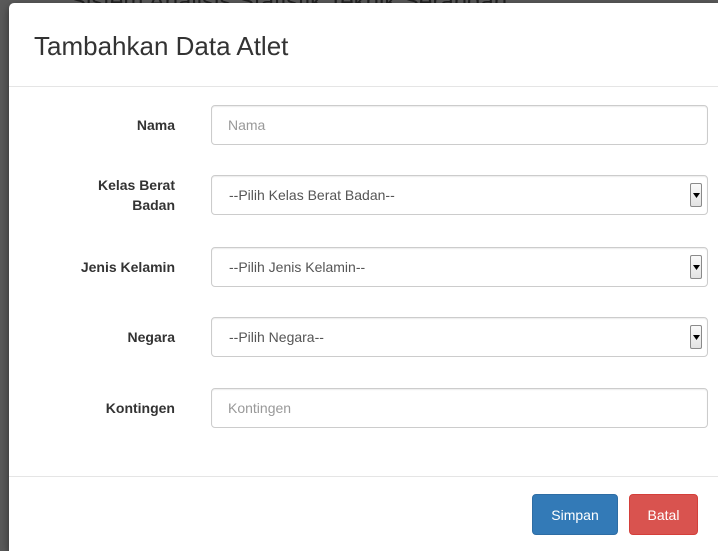  Describe the element at coordinates (459, 267) in the screenshot. I see `jenis-kelamin-select: --Pilih Jenis Kelamin--` at that location.